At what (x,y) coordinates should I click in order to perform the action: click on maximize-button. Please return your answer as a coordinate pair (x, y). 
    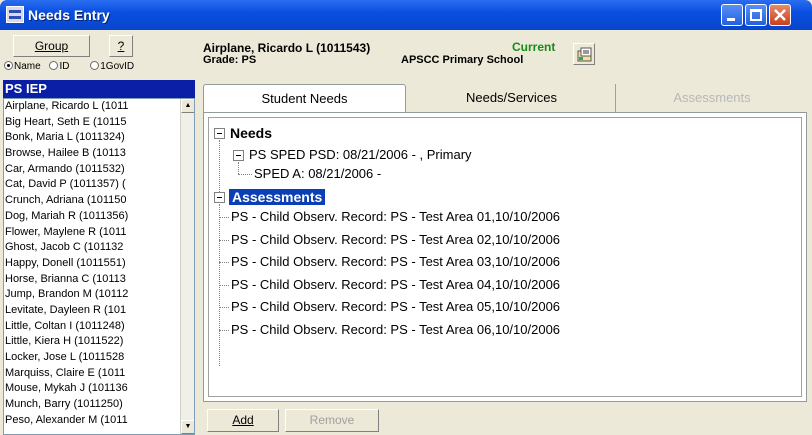
    Looking at the image, I should click on (756, 15).